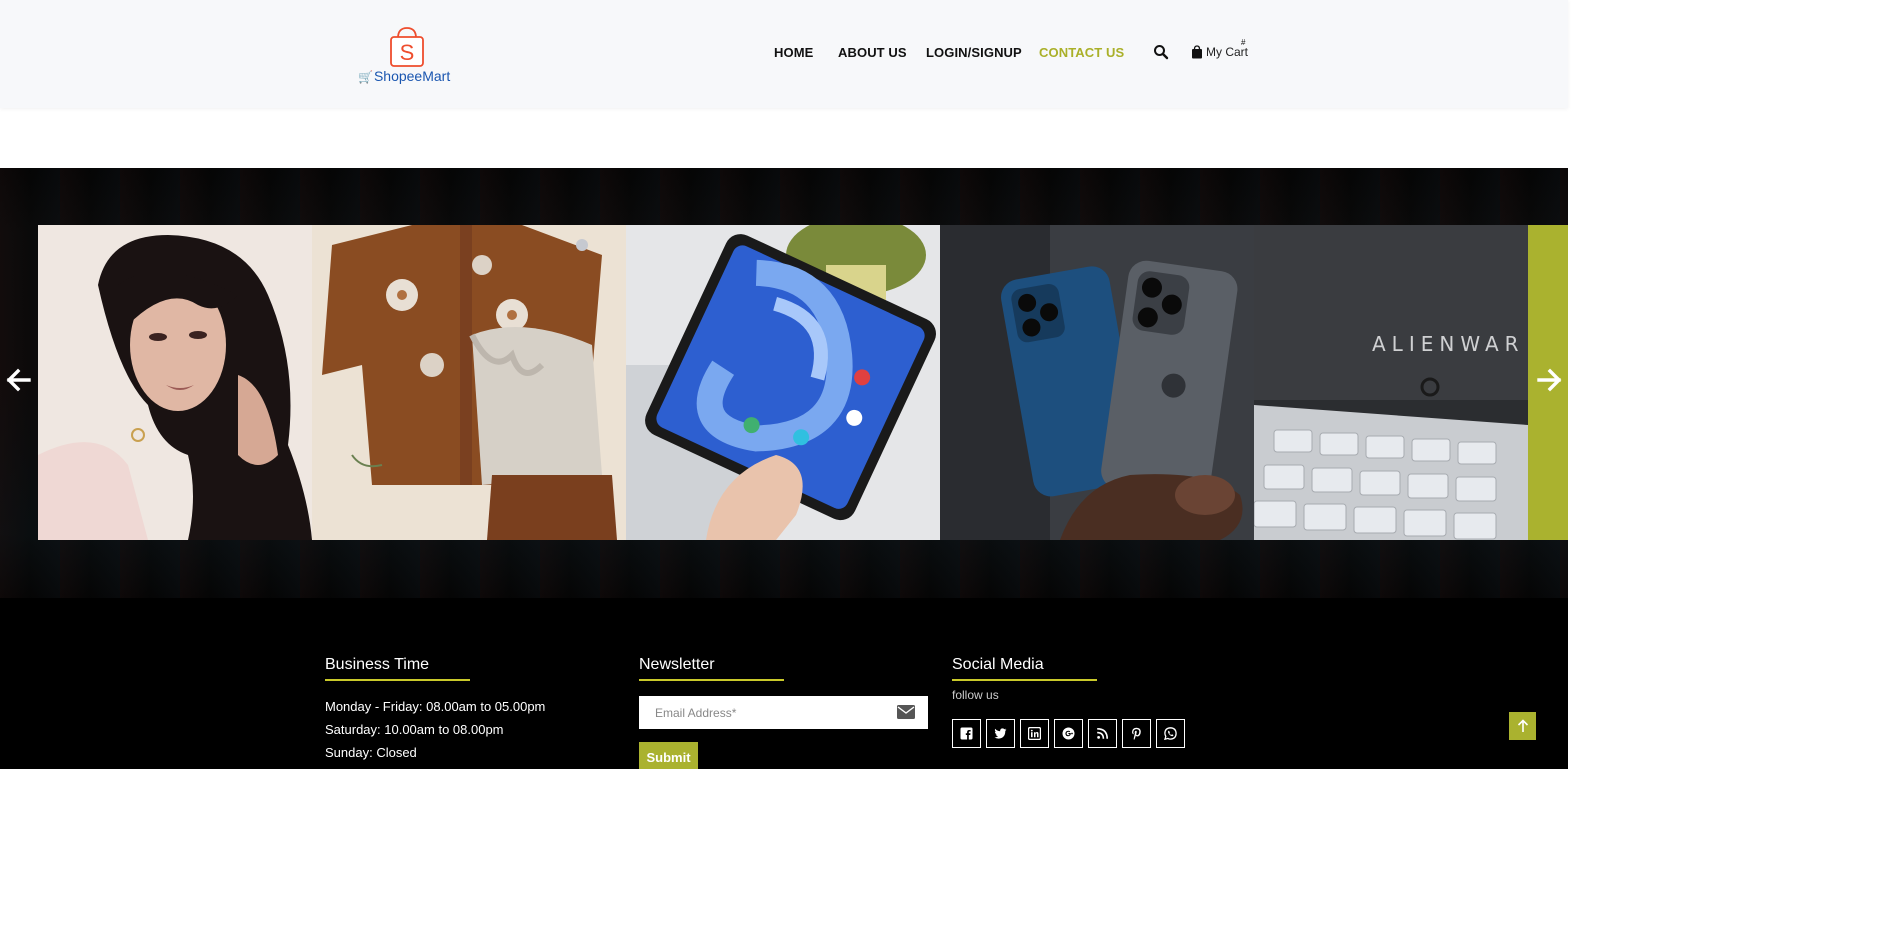 This screenshot has height=931, width=1899. I want to click on newsletter-form, so click(783, 712).